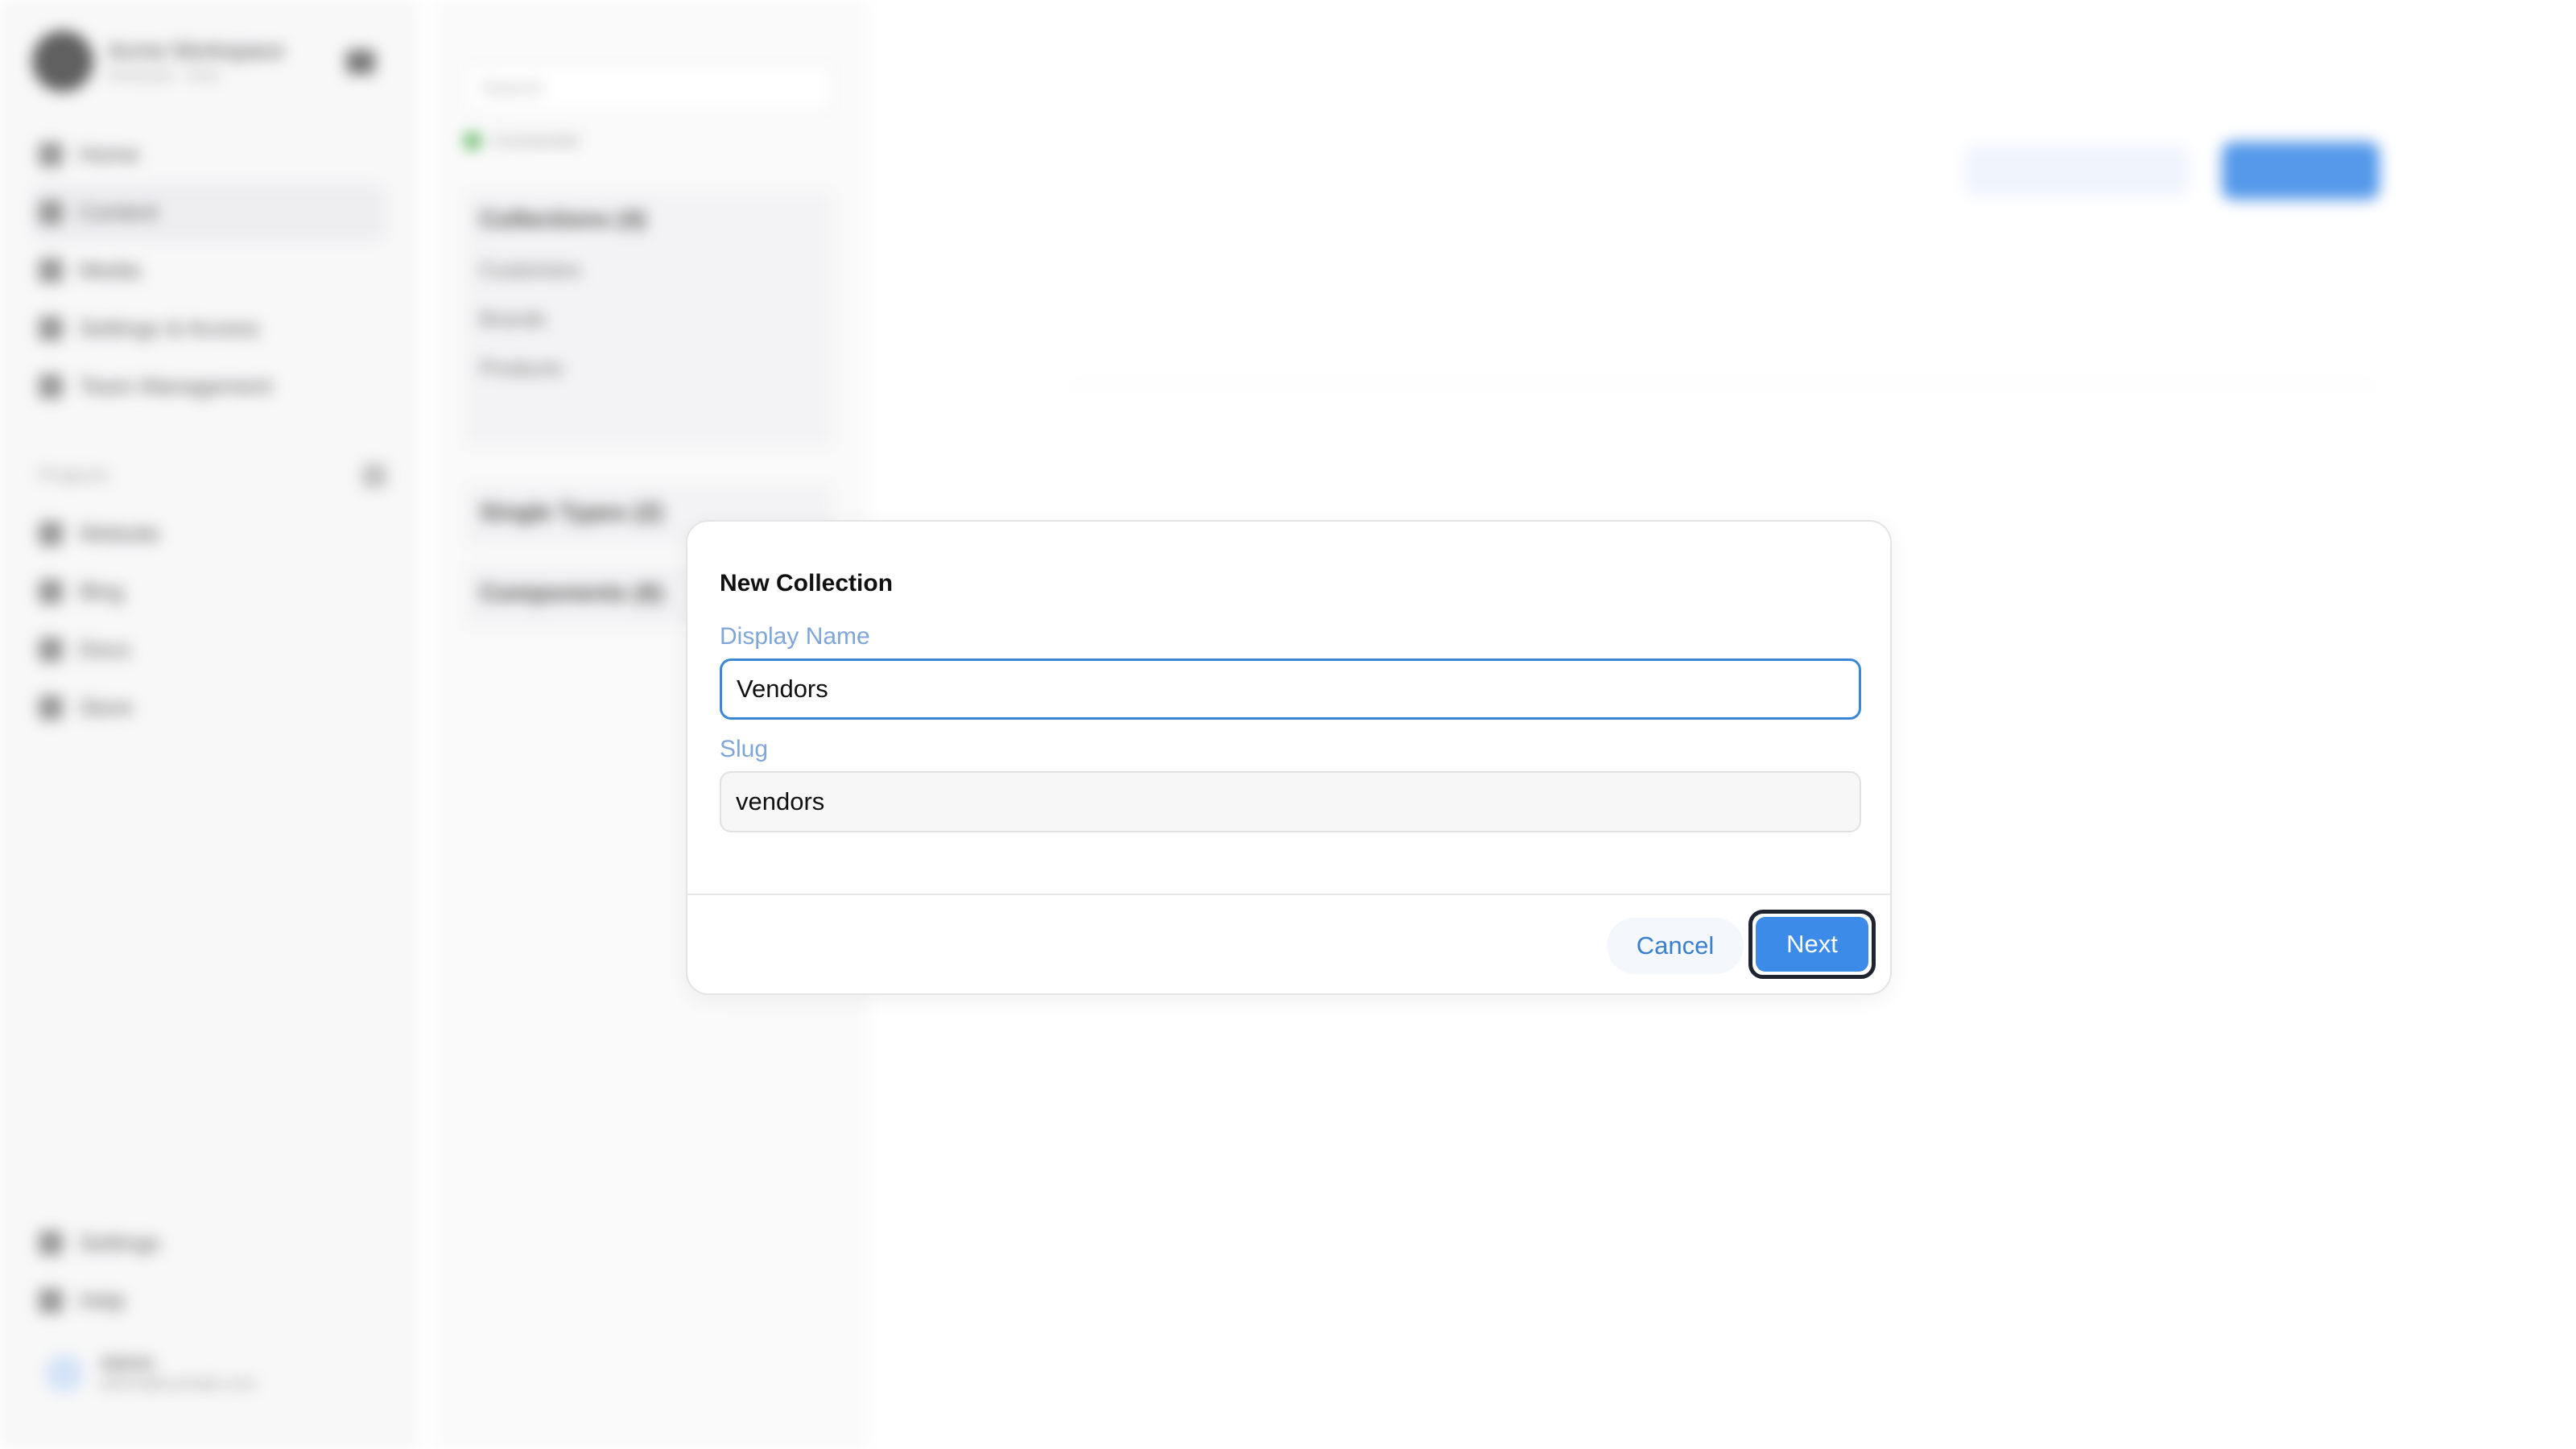 The width and height of the screenshot is (2576, 1449). I want to click on next-button: Next, so click(1812, 944).